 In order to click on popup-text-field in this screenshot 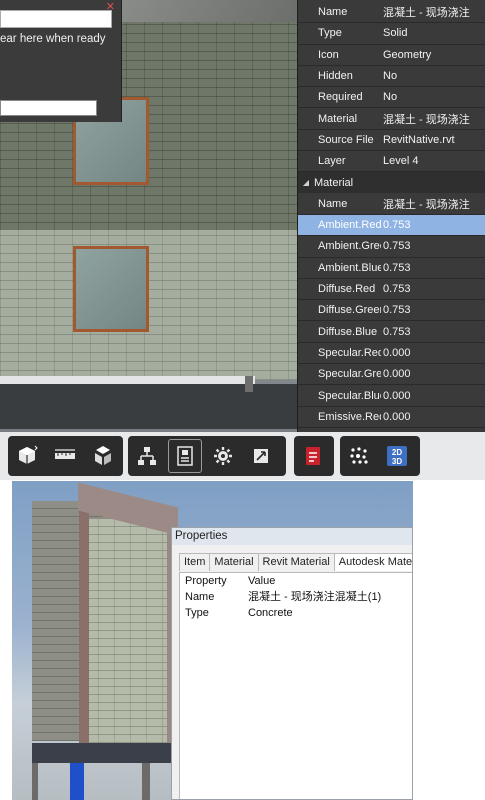, I will do `click(48, 108)`.